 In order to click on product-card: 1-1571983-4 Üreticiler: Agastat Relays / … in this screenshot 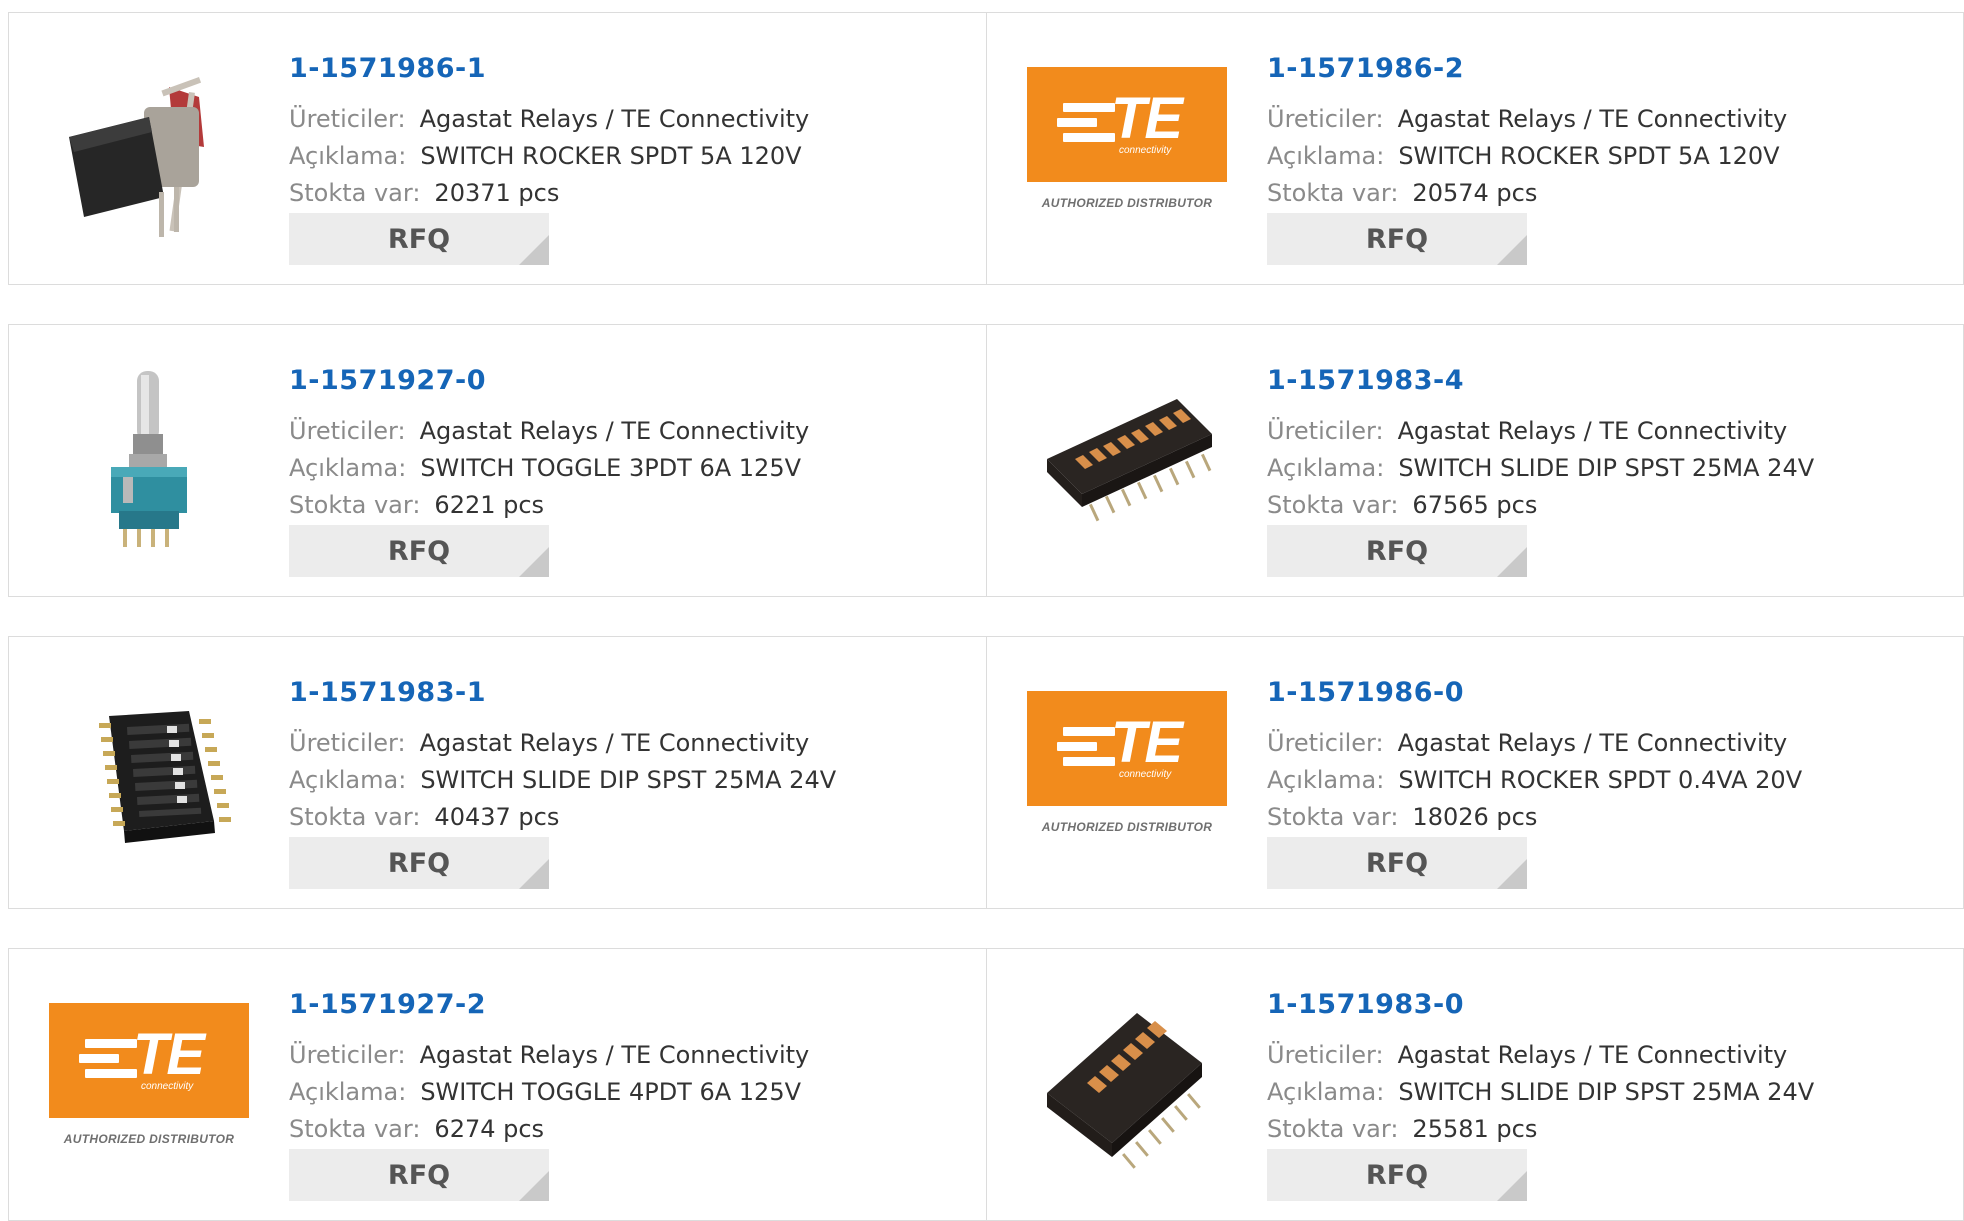, I will do `click(1475, 460)`.